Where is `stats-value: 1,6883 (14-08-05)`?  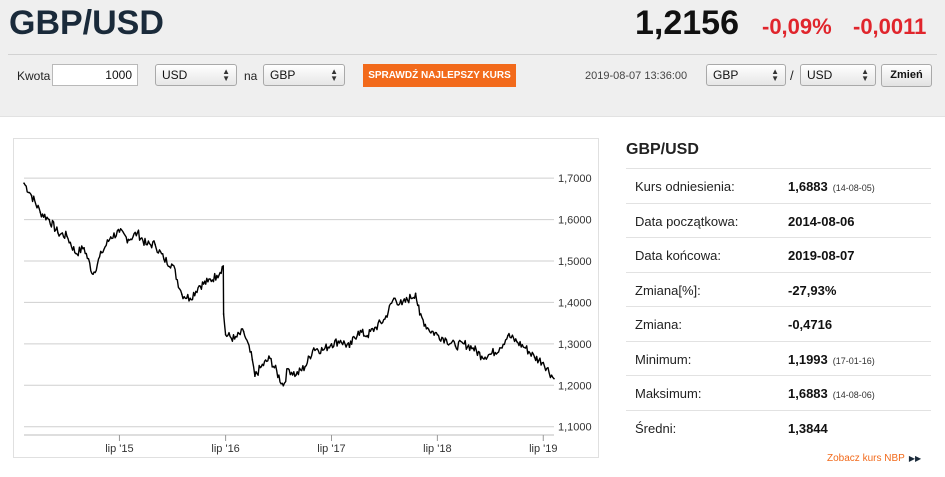 stats-value: 1,6883 (14-08-05) is located at coordinates (831, 186).